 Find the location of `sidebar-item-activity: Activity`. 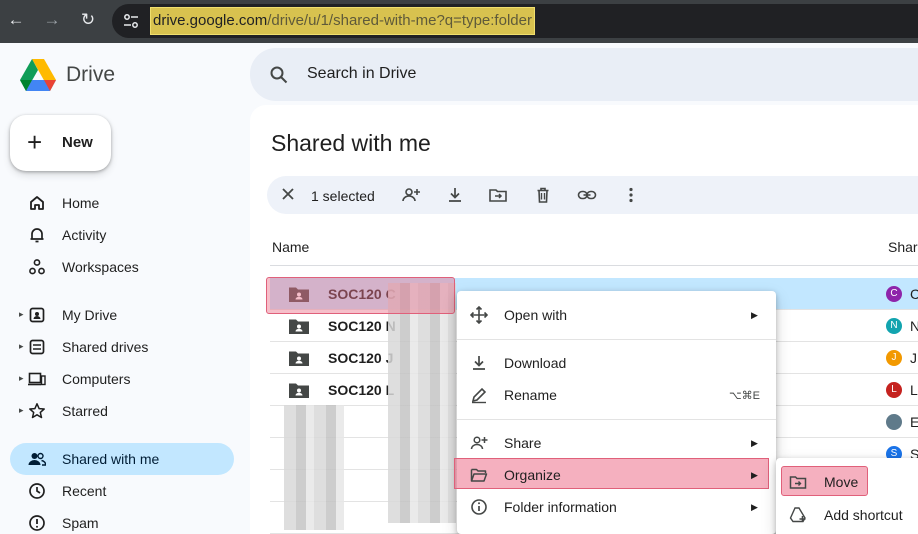

sidebar-item-activity: Activity is located at coordinates (122, 235).